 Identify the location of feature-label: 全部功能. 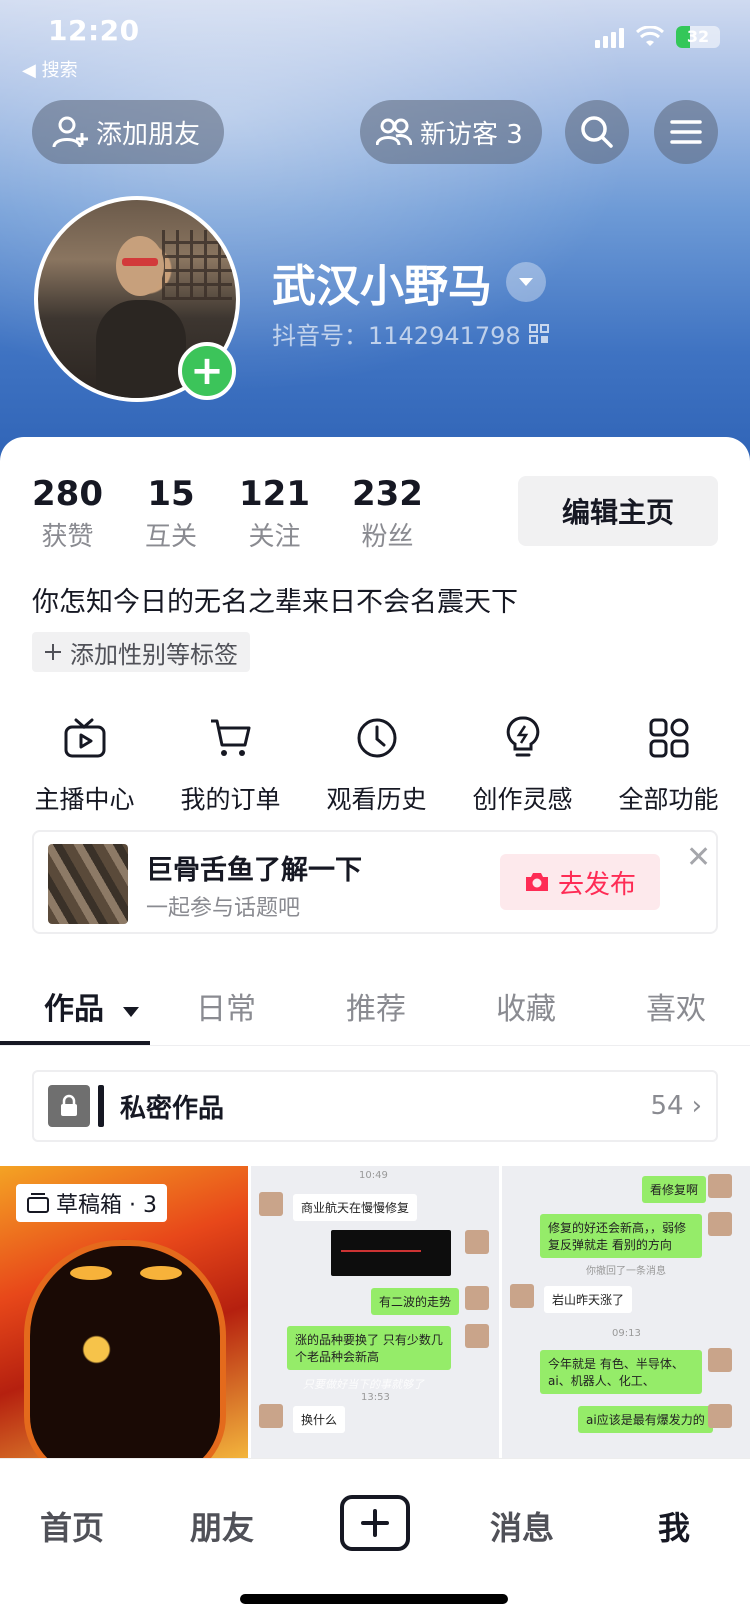
(668, 799).